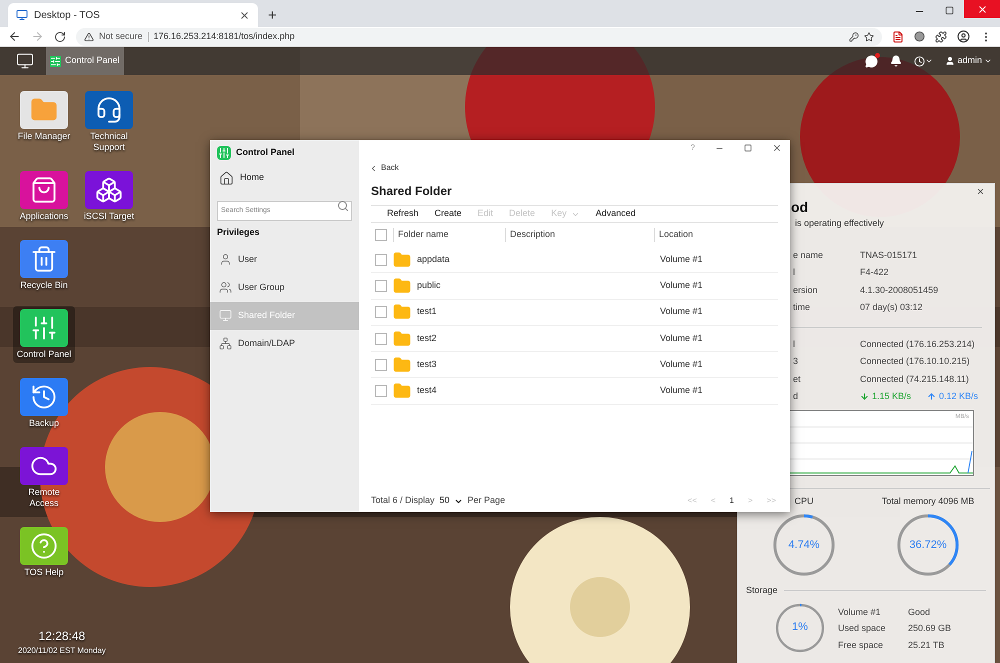 Image resolution: width=1000 pixels, height=663 pixels. What do you see at coordinates (44, 259) in the screenshot?
I see `recycle-icon` at bounding box center [44, 259].